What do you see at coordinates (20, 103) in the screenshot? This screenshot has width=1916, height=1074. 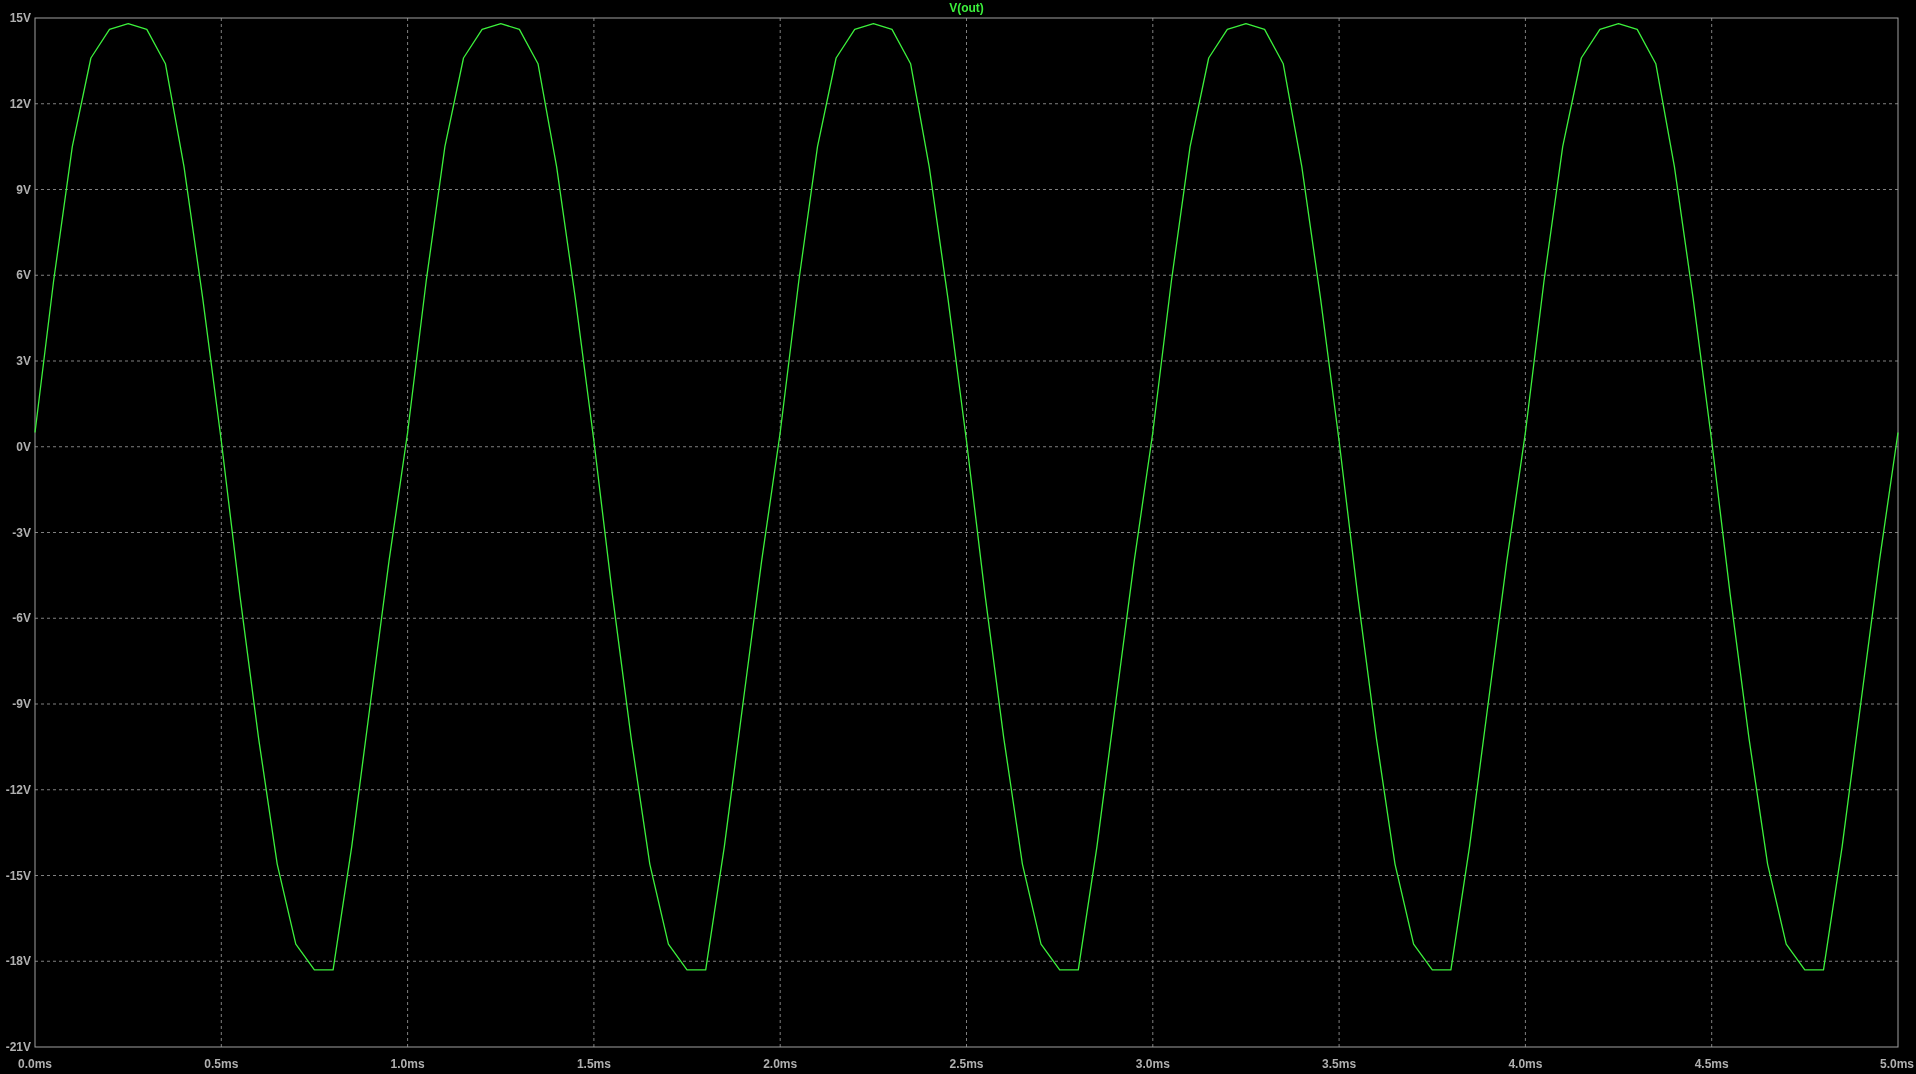 I see `y-axis-tick-label: 12V` at bounding box center [20, 103].